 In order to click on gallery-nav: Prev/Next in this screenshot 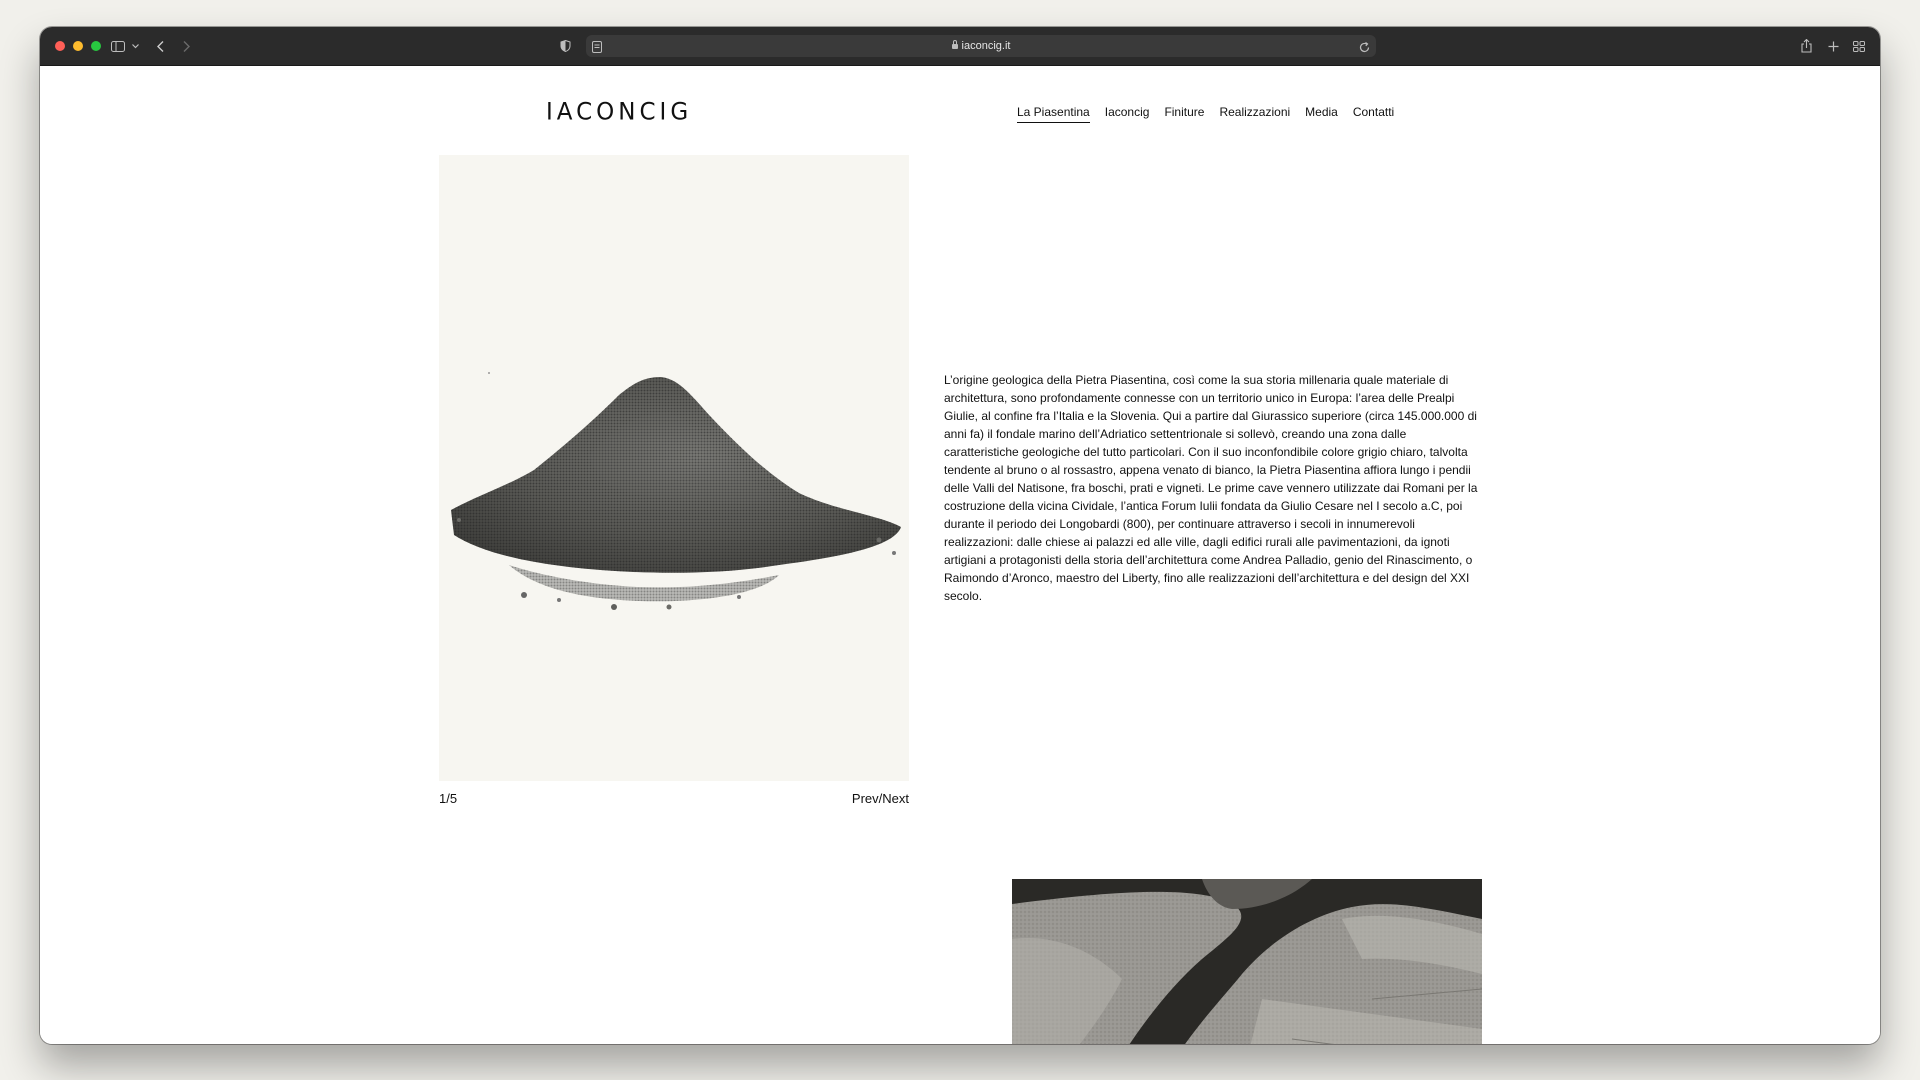, I will do `click(872, 798)`.